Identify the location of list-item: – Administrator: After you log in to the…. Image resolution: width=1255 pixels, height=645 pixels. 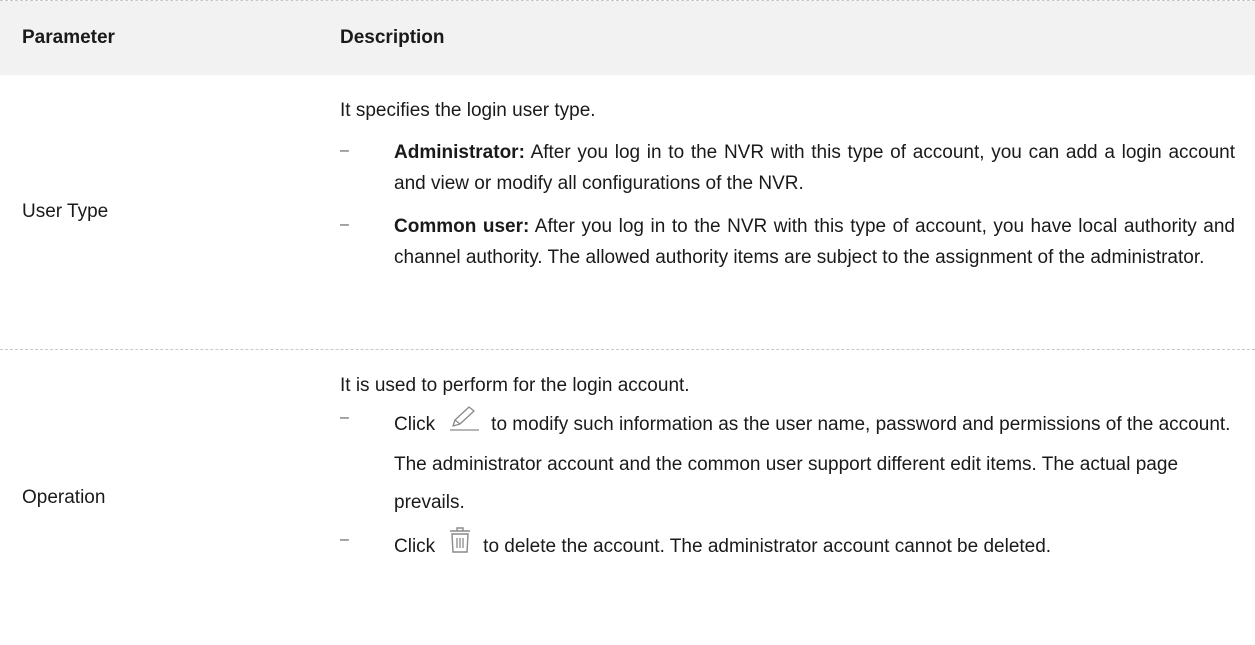
(787, 168).